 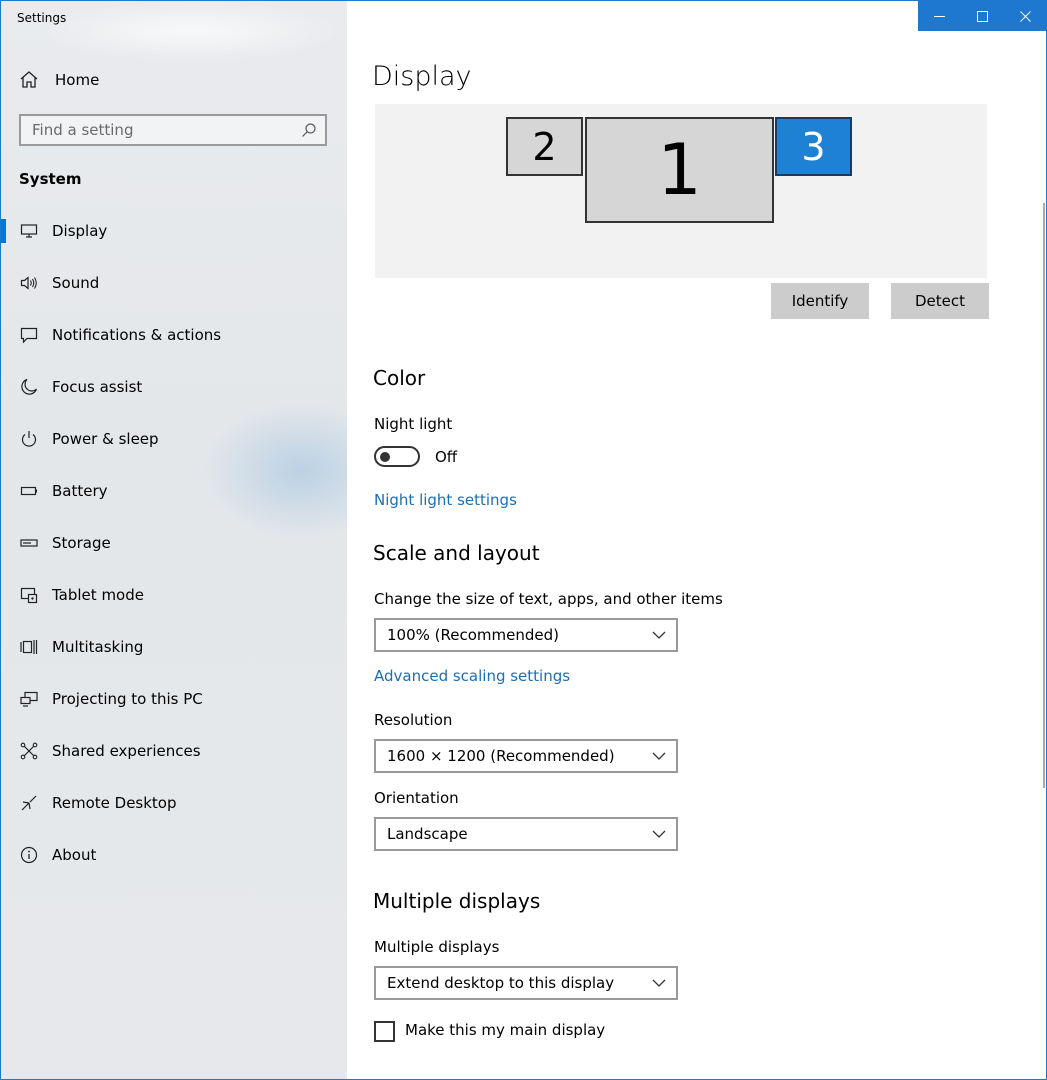 What do you see at coordinates (77, 80) in the screenshot?
I see `home-label: Home` at bounding box center [77, 80].